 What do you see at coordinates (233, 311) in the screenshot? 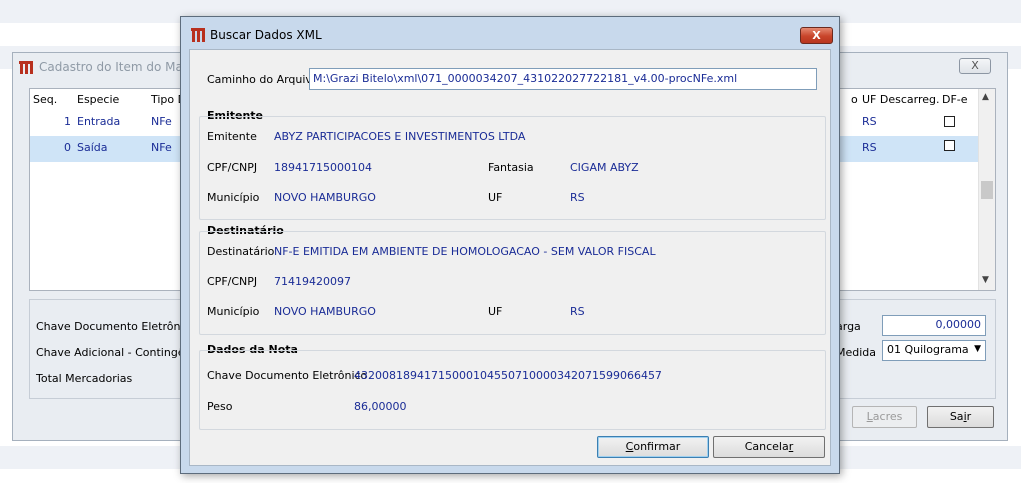
I see `destinatario-municipio-label: Município` at bounding box center [233, 311].